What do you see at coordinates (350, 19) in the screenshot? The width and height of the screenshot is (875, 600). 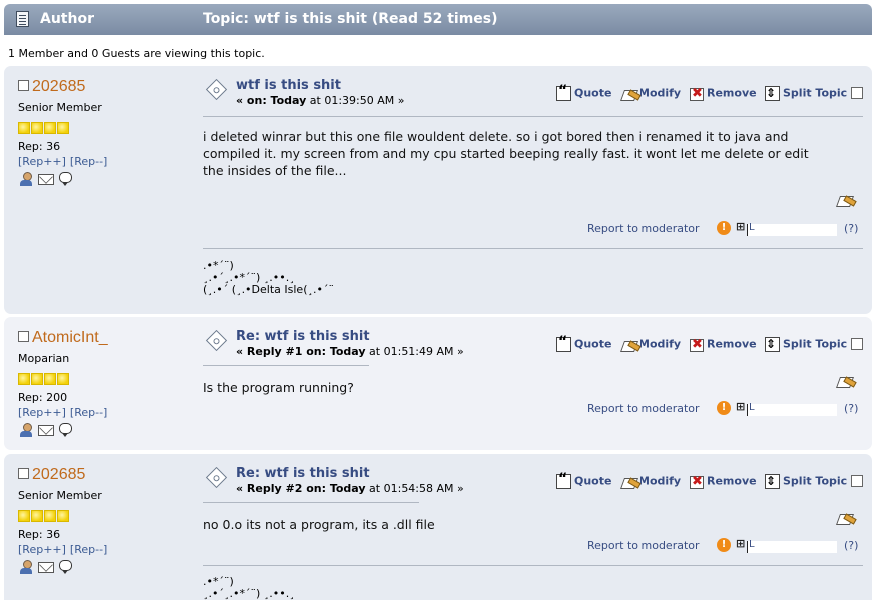 I see `topic-title: Topic: wtf is this shit (Read 52 times)` at bounding box center [350, 19].